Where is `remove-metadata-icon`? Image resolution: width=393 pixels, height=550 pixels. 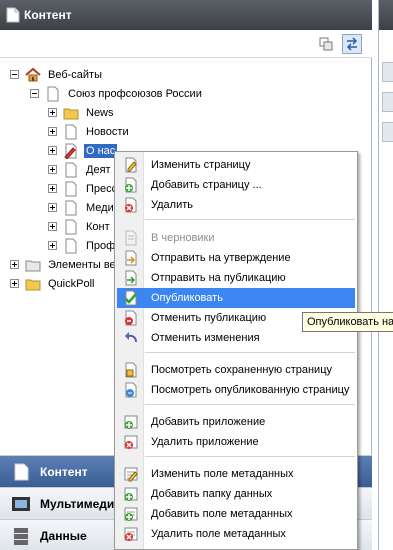
remove-metadata-icon is located at coordinates (131, 534).